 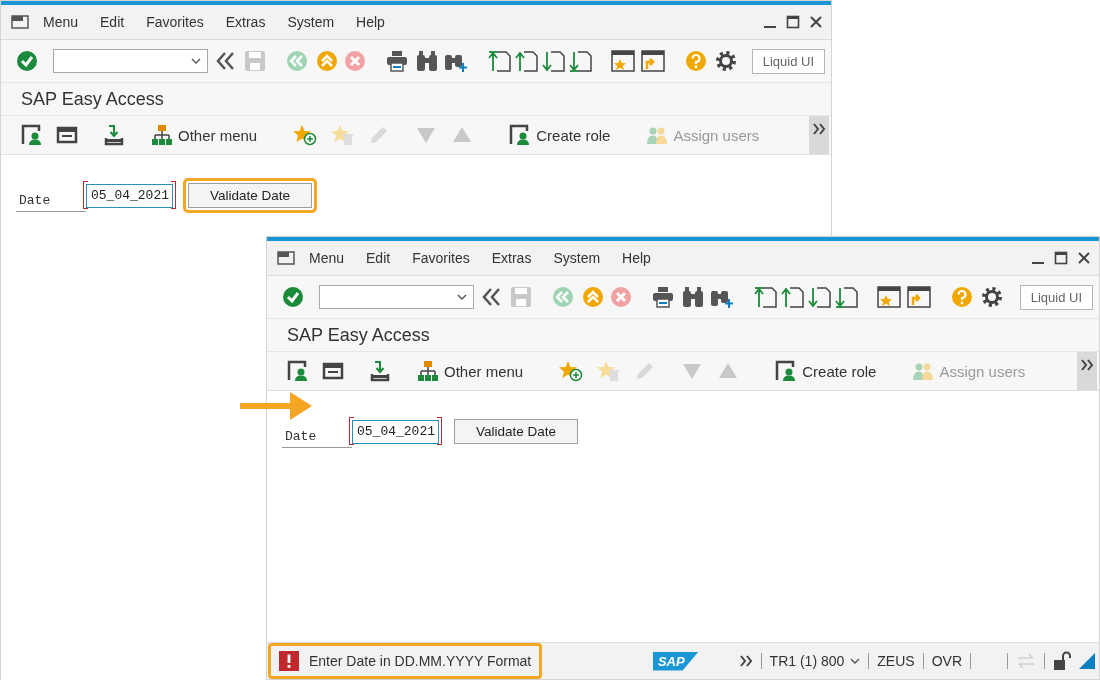 I want to click on status-message: Enter Date in DD.MM.YYYY Format, so click(x=420, y=661).